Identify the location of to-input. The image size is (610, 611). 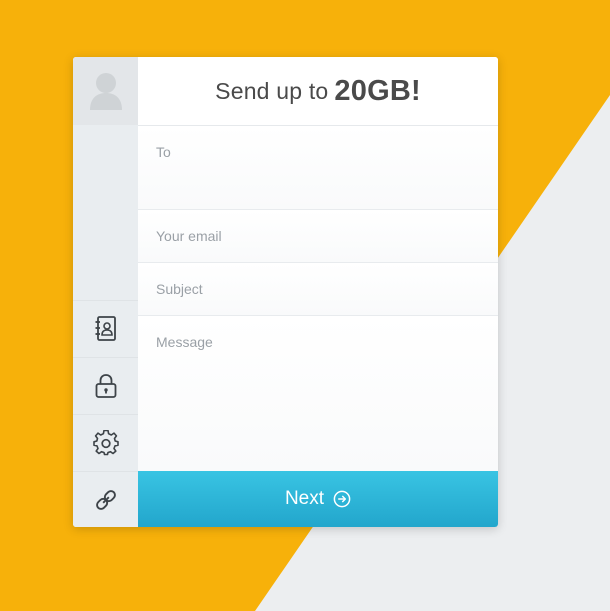
(318, 152).